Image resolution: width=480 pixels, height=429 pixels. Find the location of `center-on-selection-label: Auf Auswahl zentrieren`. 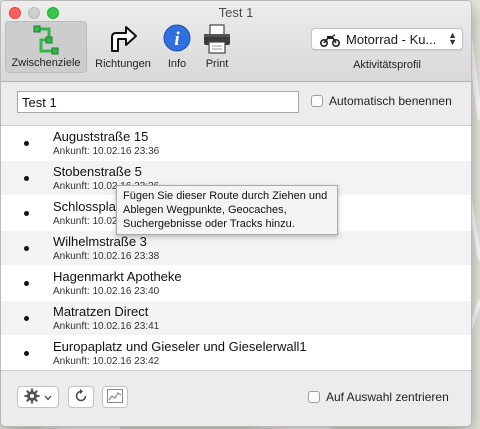

center-on-selection-label: Auf Auswahl zentrieren is located at coordinates (387, 397).